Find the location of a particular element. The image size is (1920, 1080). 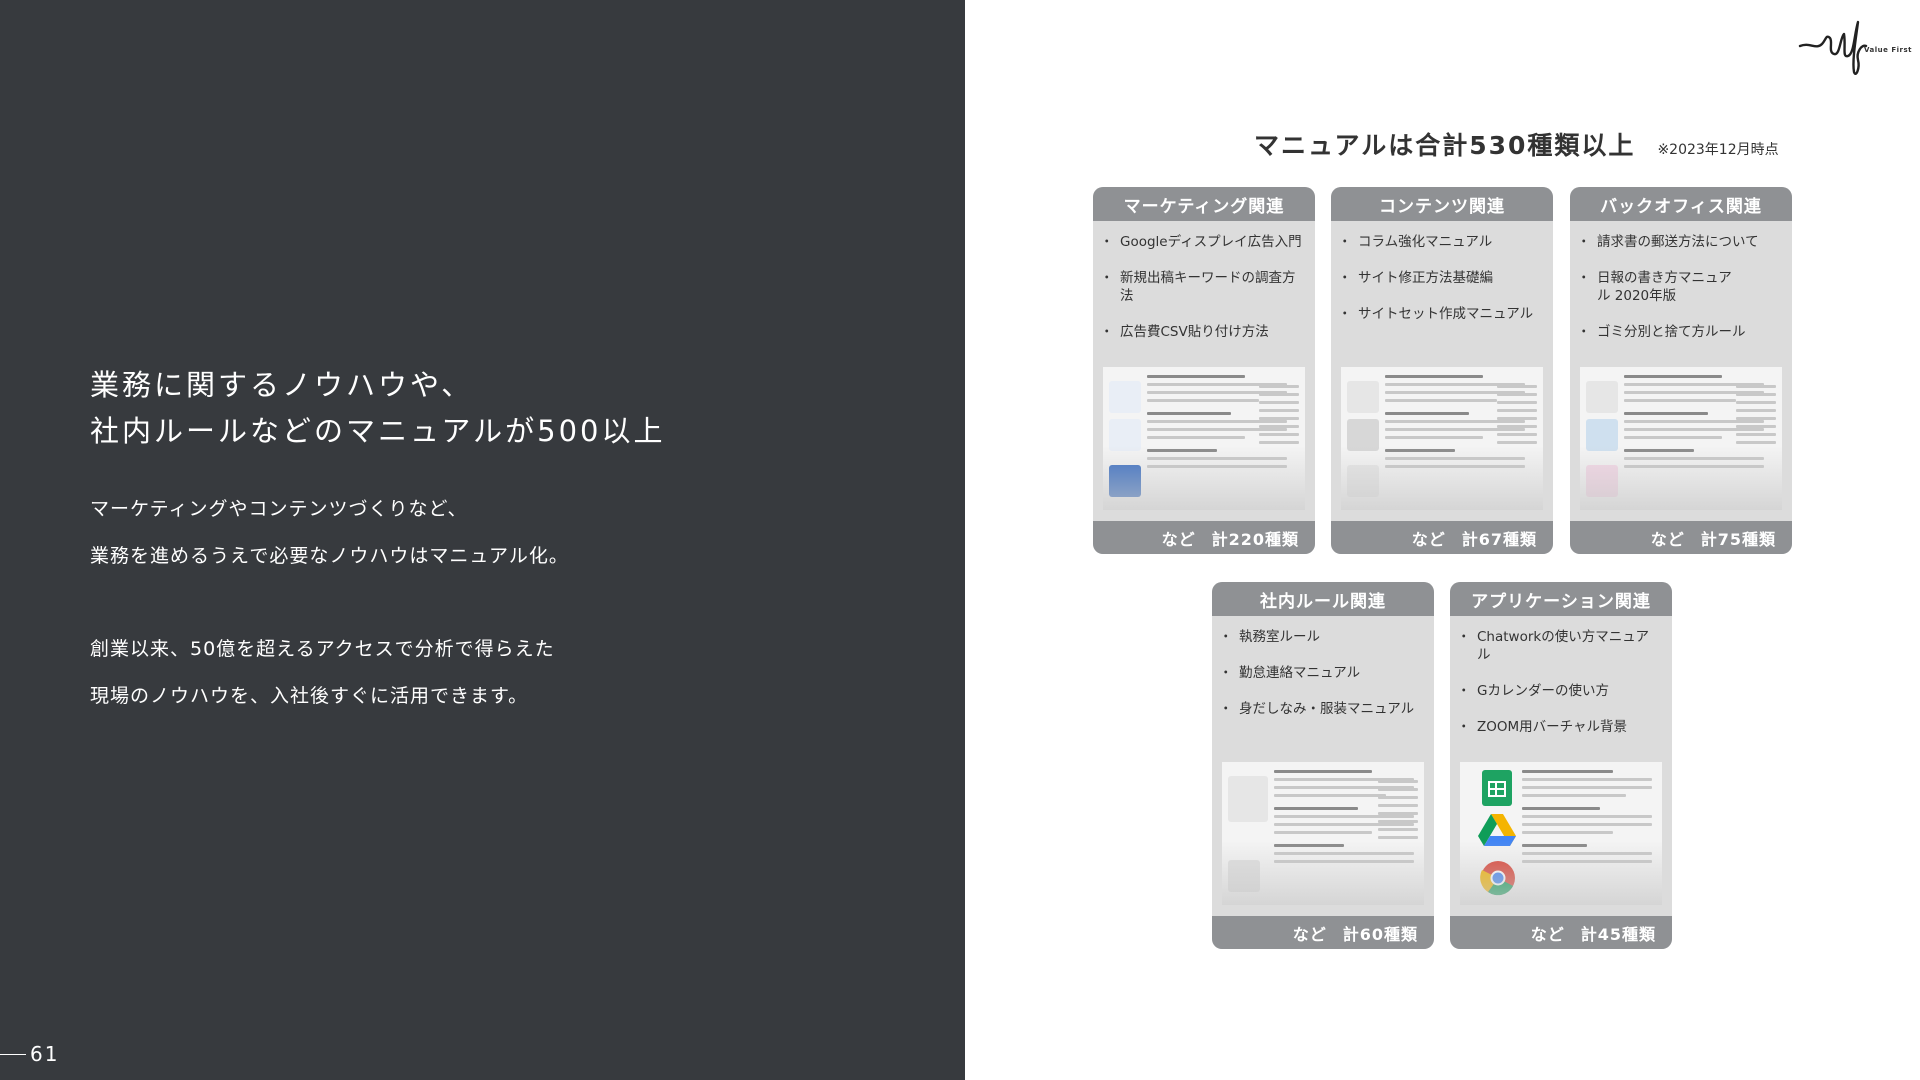

list-item: サイトセット作成マニュアル is located at coordinates (1440, 314).